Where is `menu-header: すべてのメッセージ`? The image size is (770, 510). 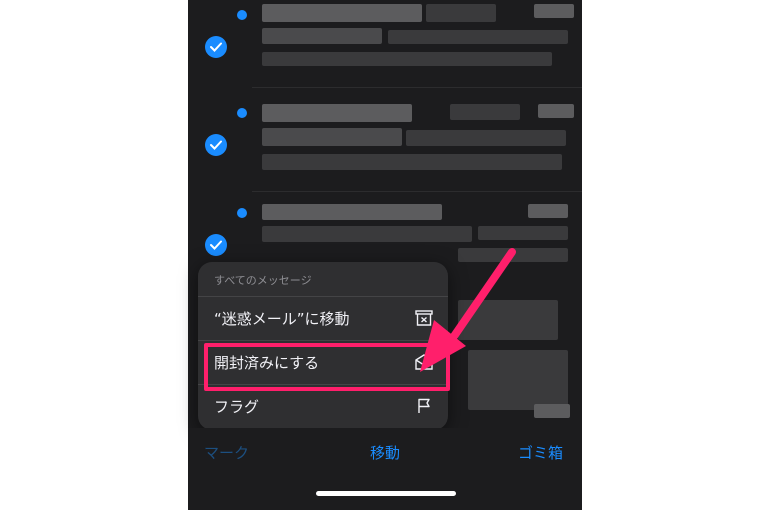
menu-header: すべてのメッセージ is located at coordinates (263, 280).